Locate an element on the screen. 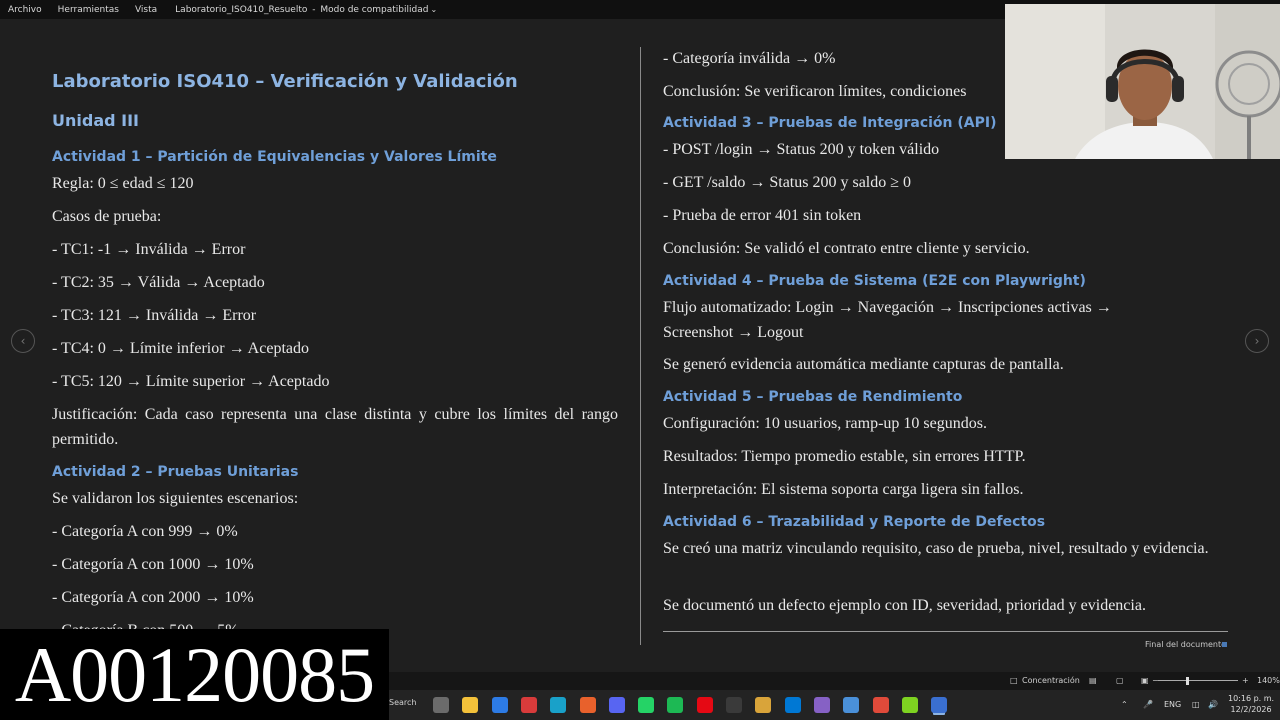 Image resolution: width=1280 pixels, height=720 pixels. notes-app-icon is located at coordinates (763, 705).